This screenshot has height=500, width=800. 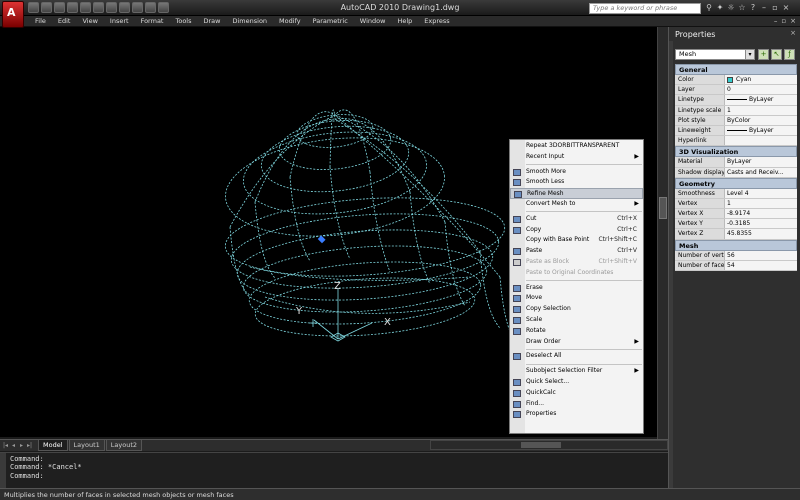 I want to click on menu-item-paste: Paste Ctrl+V, so click(x=576, y=251).